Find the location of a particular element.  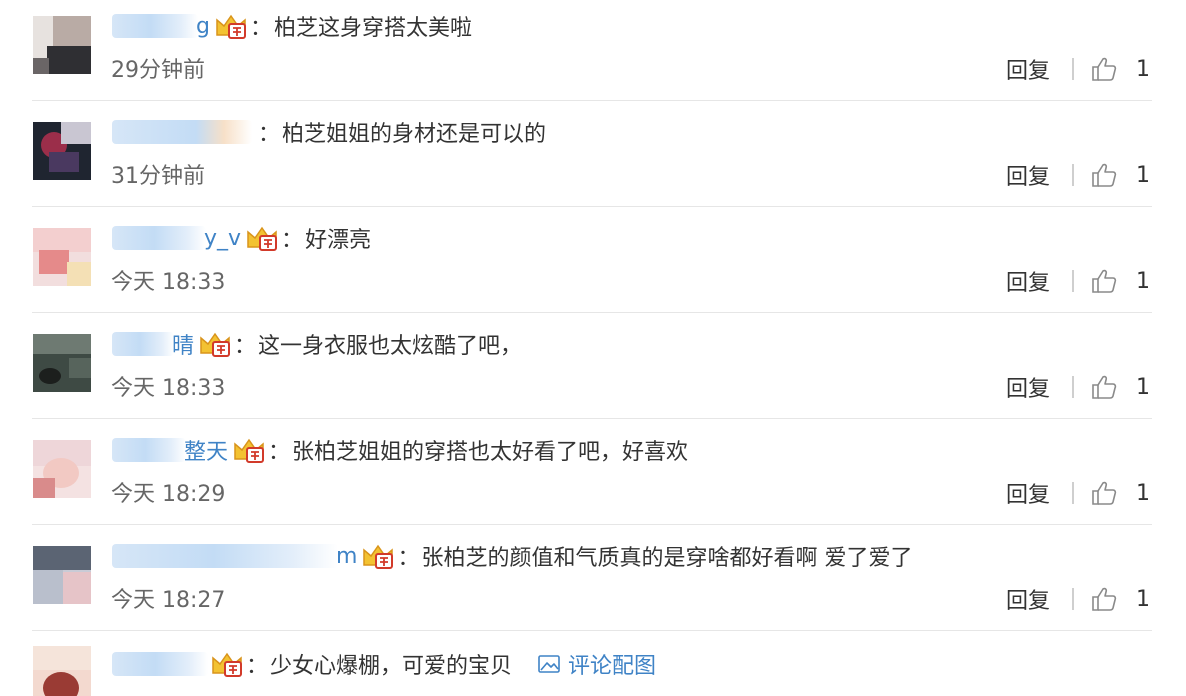

username: y_v is located at coordinates (222, 238).